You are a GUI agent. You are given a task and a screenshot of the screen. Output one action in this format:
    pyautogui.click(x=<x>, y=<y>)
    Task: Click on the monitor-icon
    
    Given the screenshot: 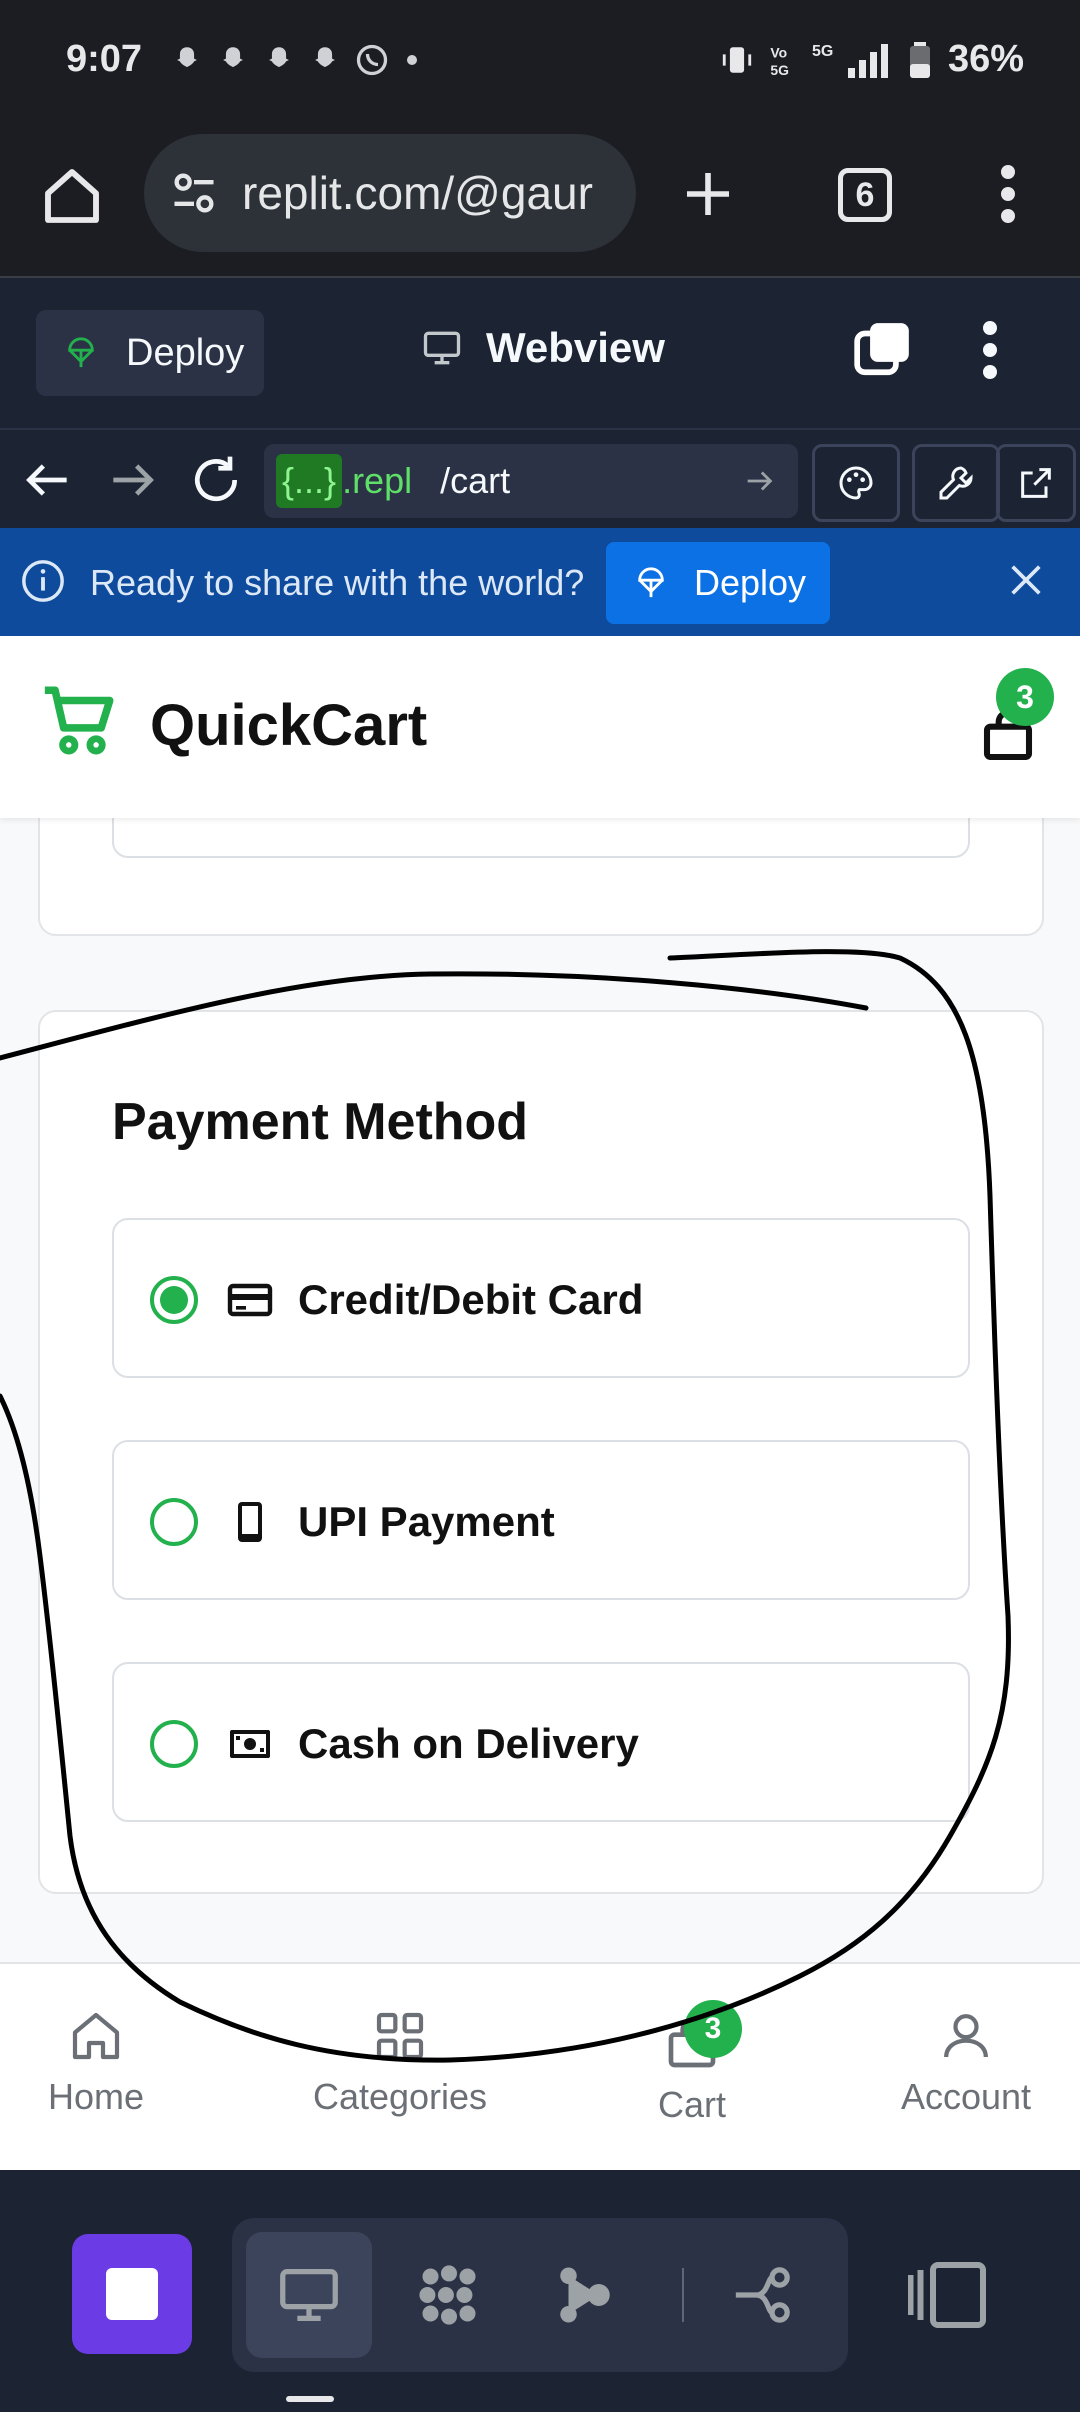 What is the action you would take?
    pyautogui.click(x=442, y=348)
    